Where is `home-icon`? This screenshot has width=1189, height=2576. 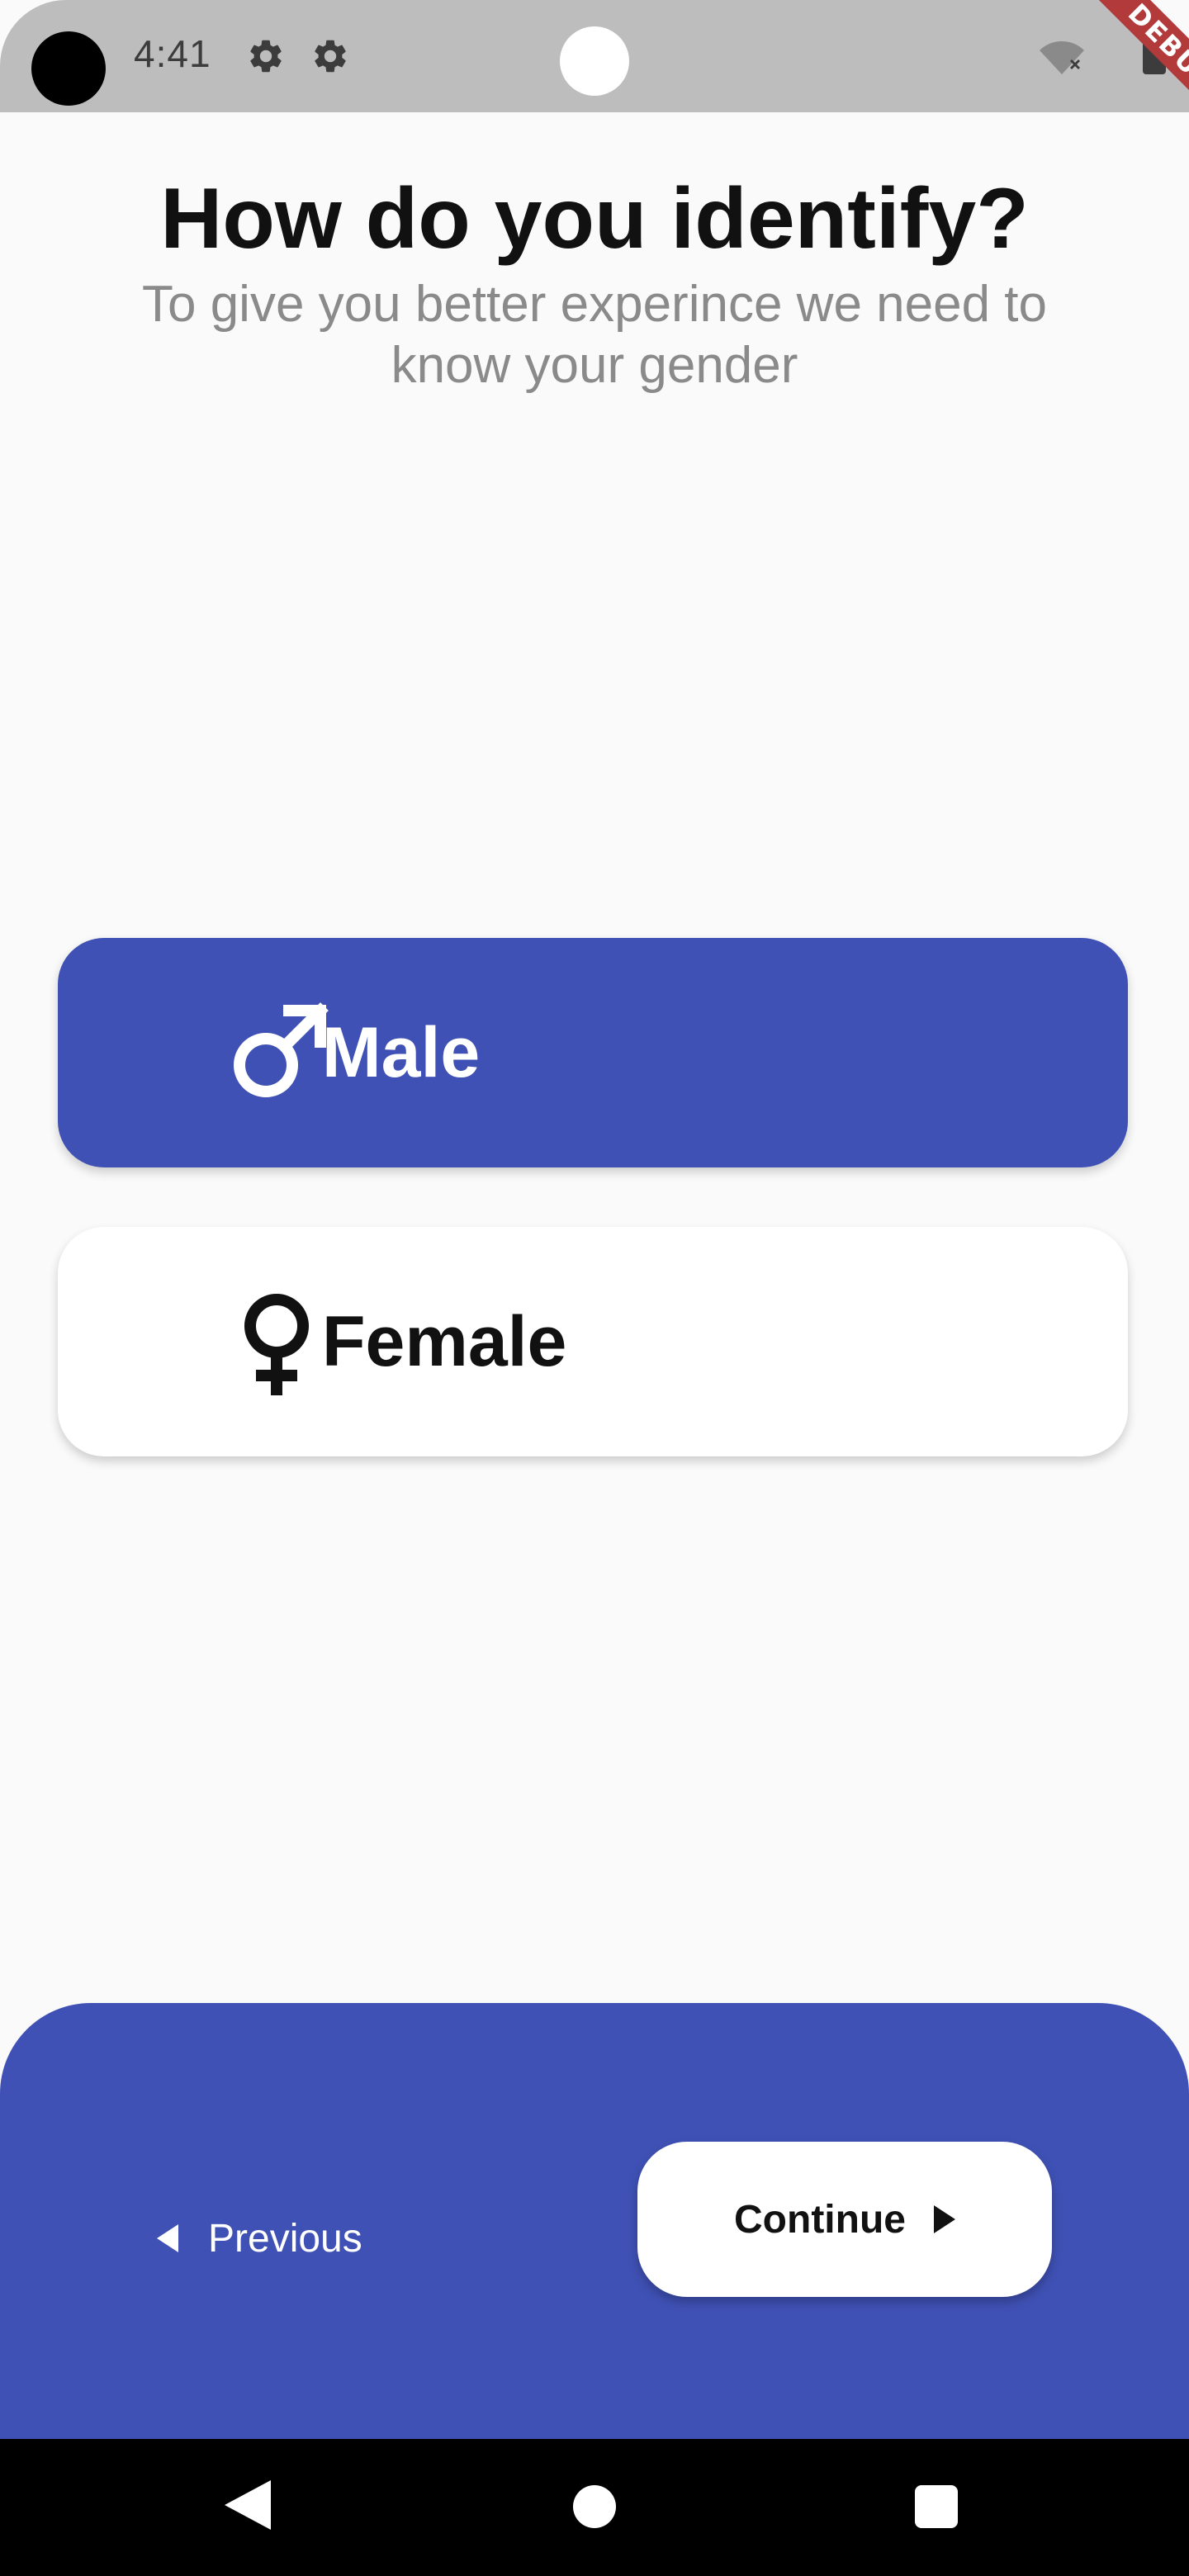
home-icon is located at coordinates (594, 2506).